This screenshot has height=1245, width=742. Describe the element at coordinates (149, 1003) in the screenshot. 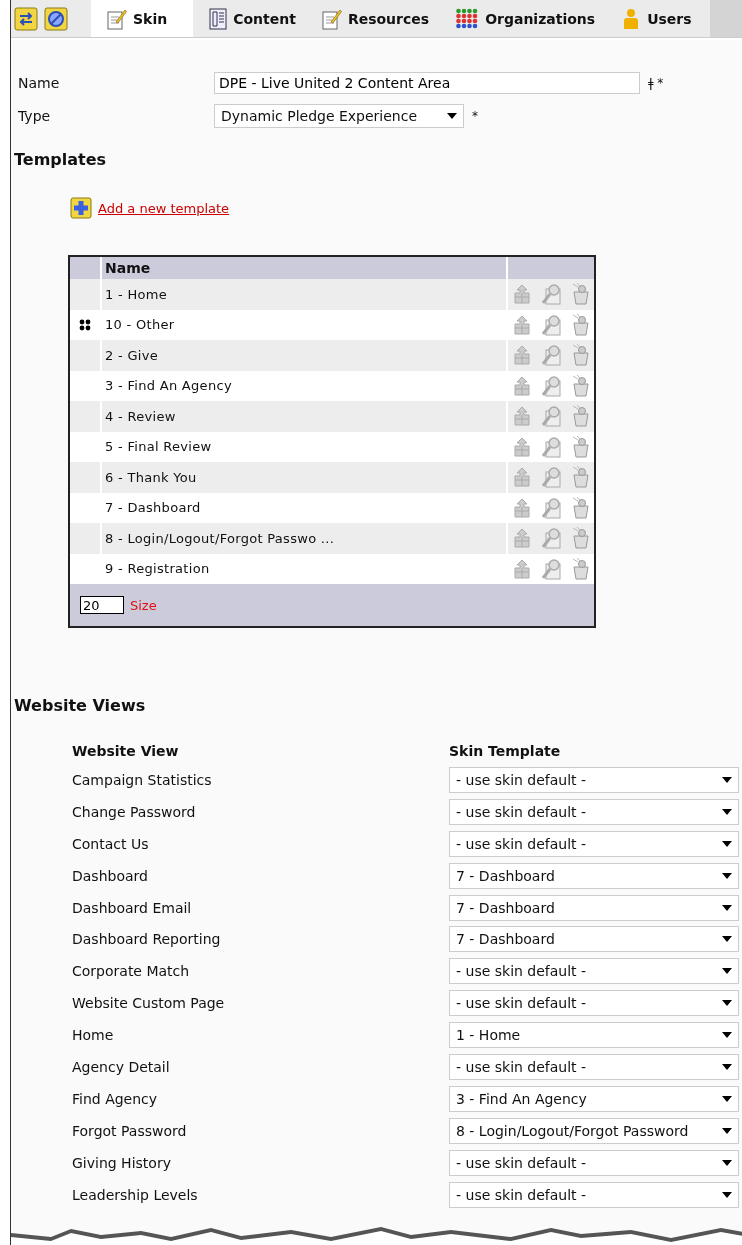

I see `view-label: Website Custom Page` at that location.